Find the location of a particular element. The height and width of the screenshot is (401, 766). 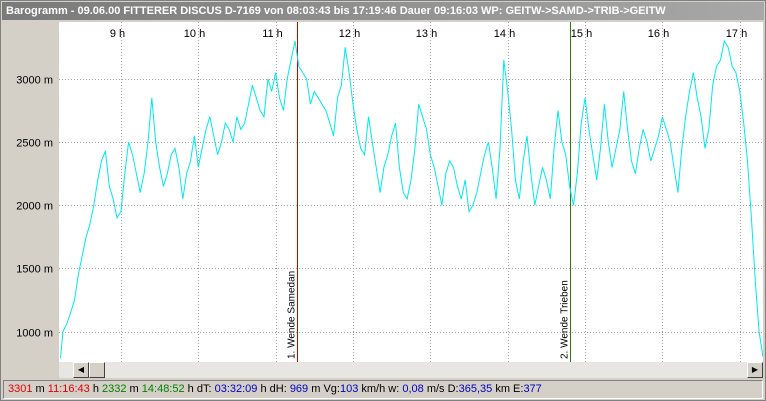

y-tick-label: 3000 m is located at coordinates (34, 81).